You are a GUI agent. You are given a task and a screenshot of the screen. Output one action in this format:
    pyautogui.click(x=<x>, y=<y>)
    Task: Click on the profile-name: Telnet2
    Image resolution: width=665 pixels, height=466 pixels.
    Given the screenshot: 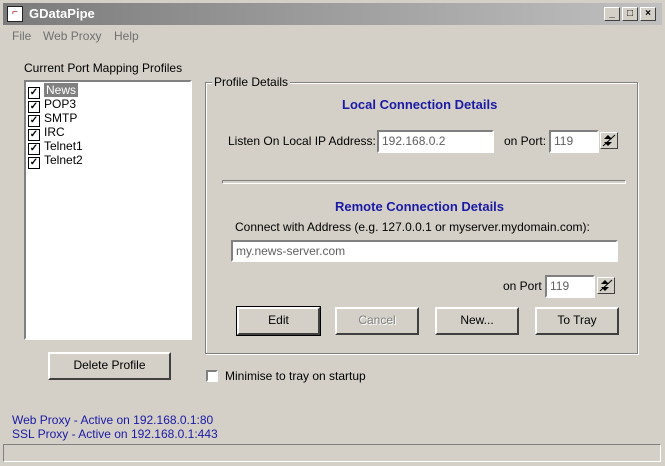 What is the action you would take?
    pyautogui.click(x=63, y=160)
    